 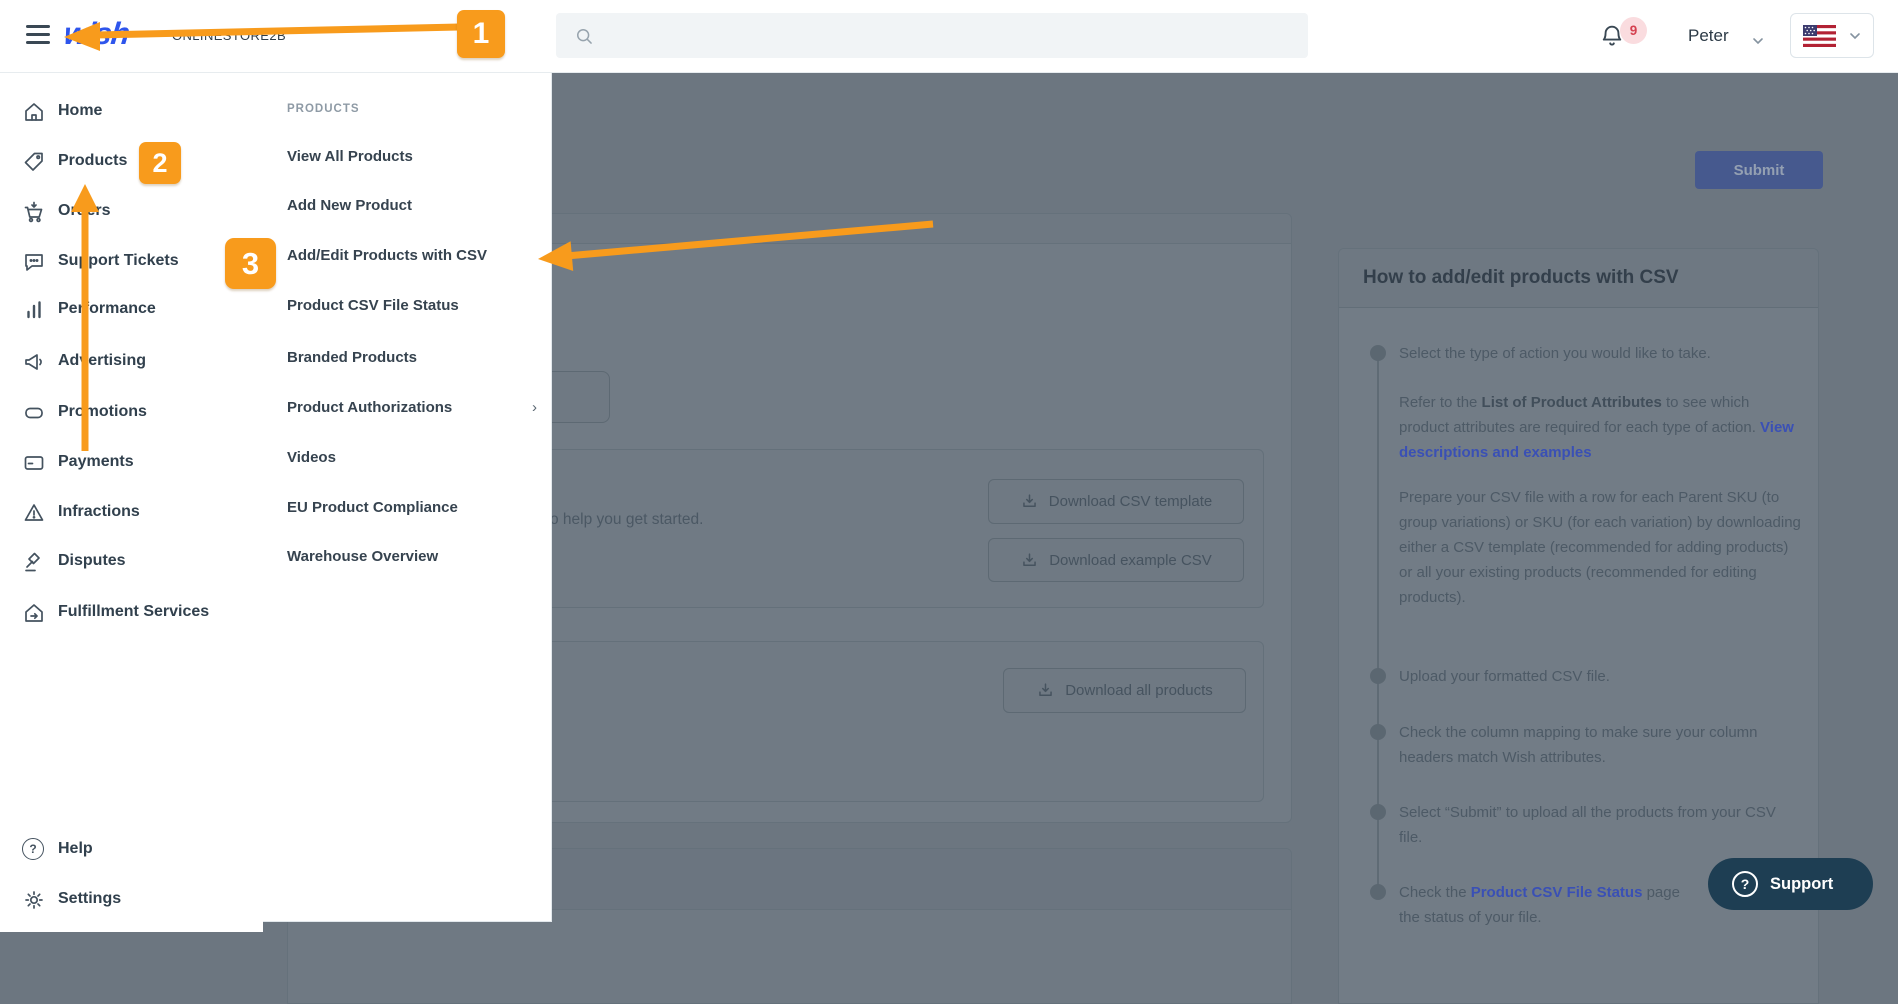 I want to click on sidebar-item-disputes: Disputes, so click(x=131, y=562).